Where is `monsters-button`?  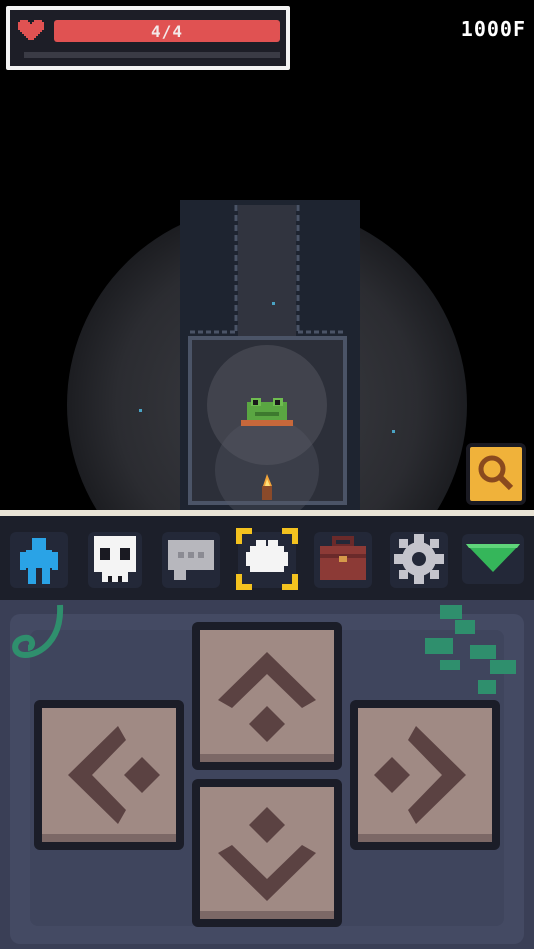
monsters-button is located at coordinates (115, 559).